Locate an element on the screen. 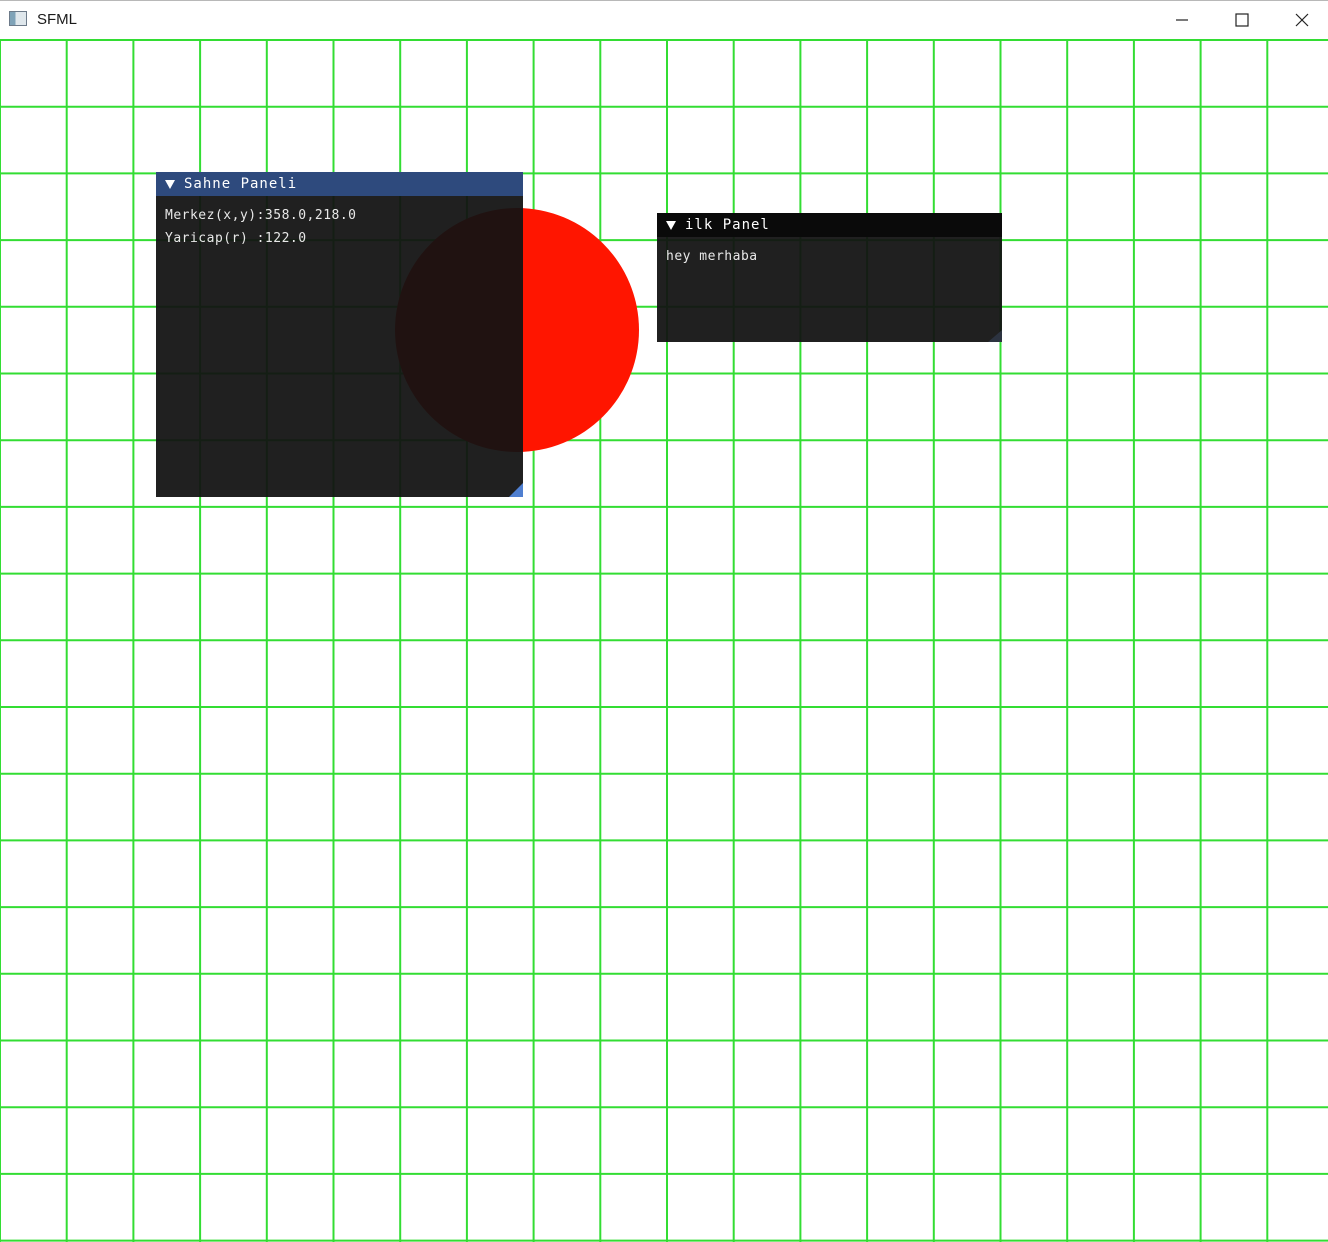  maximize-button is located at coordinates (1242, 20).